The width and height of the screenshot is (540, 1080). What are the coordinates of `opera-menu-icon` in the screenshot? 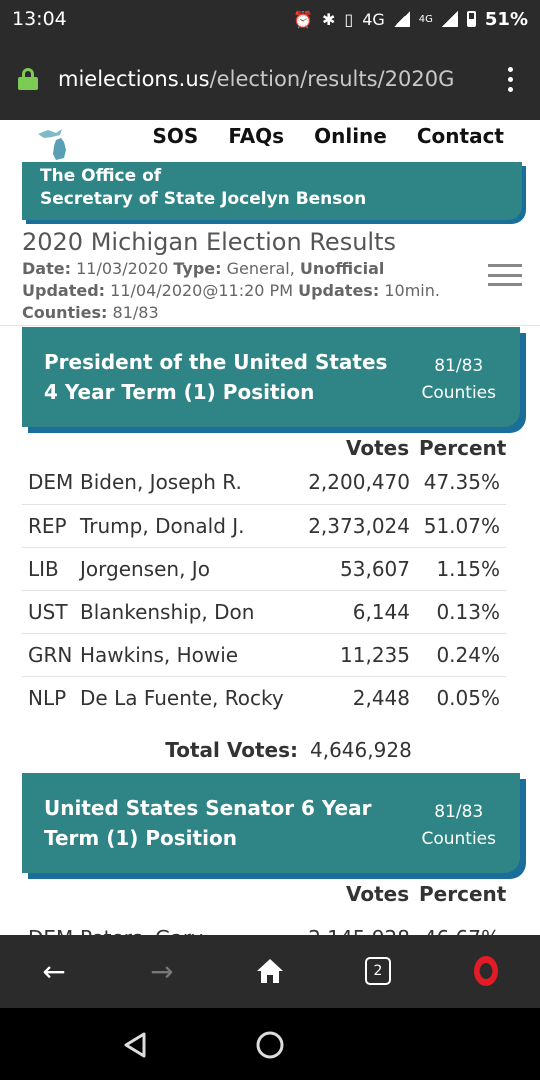 It's located at (486, 971).